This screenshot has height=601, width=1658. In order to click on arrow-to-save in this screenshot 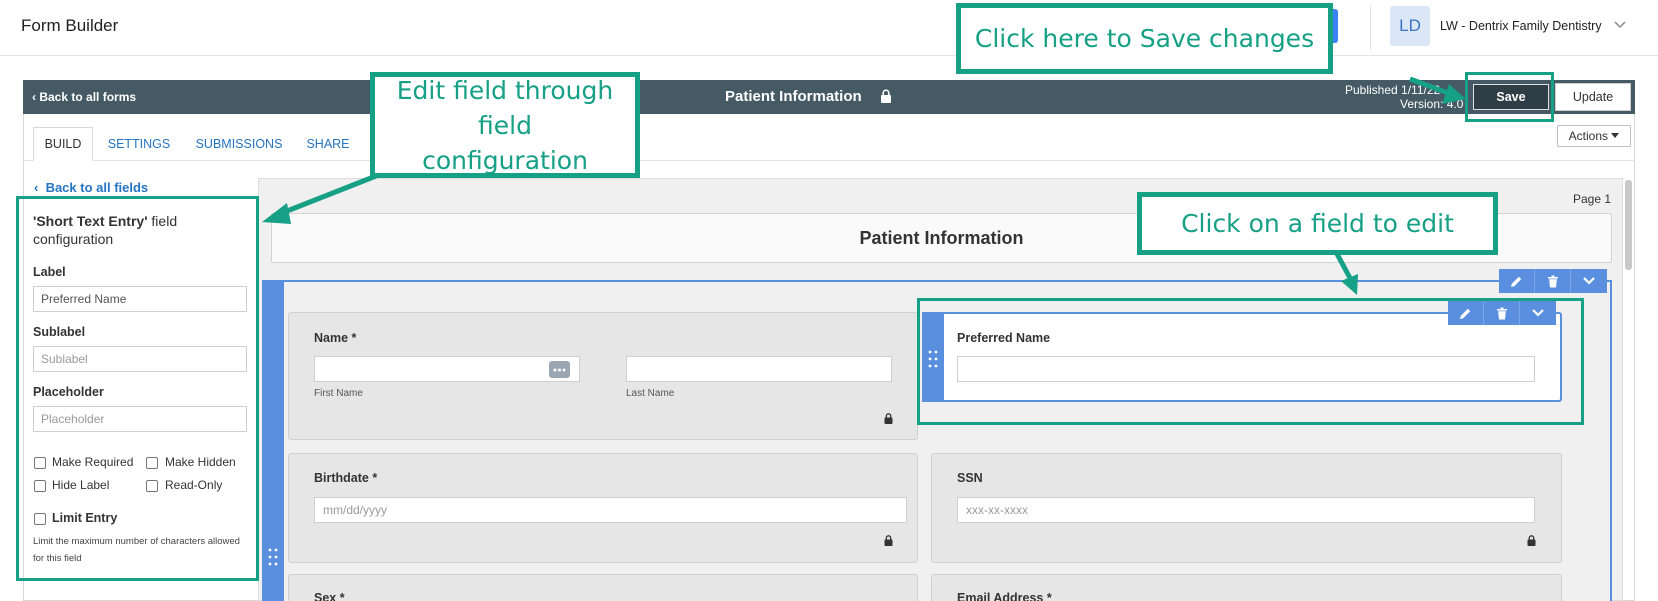, I will do `click(1429, 86)`.